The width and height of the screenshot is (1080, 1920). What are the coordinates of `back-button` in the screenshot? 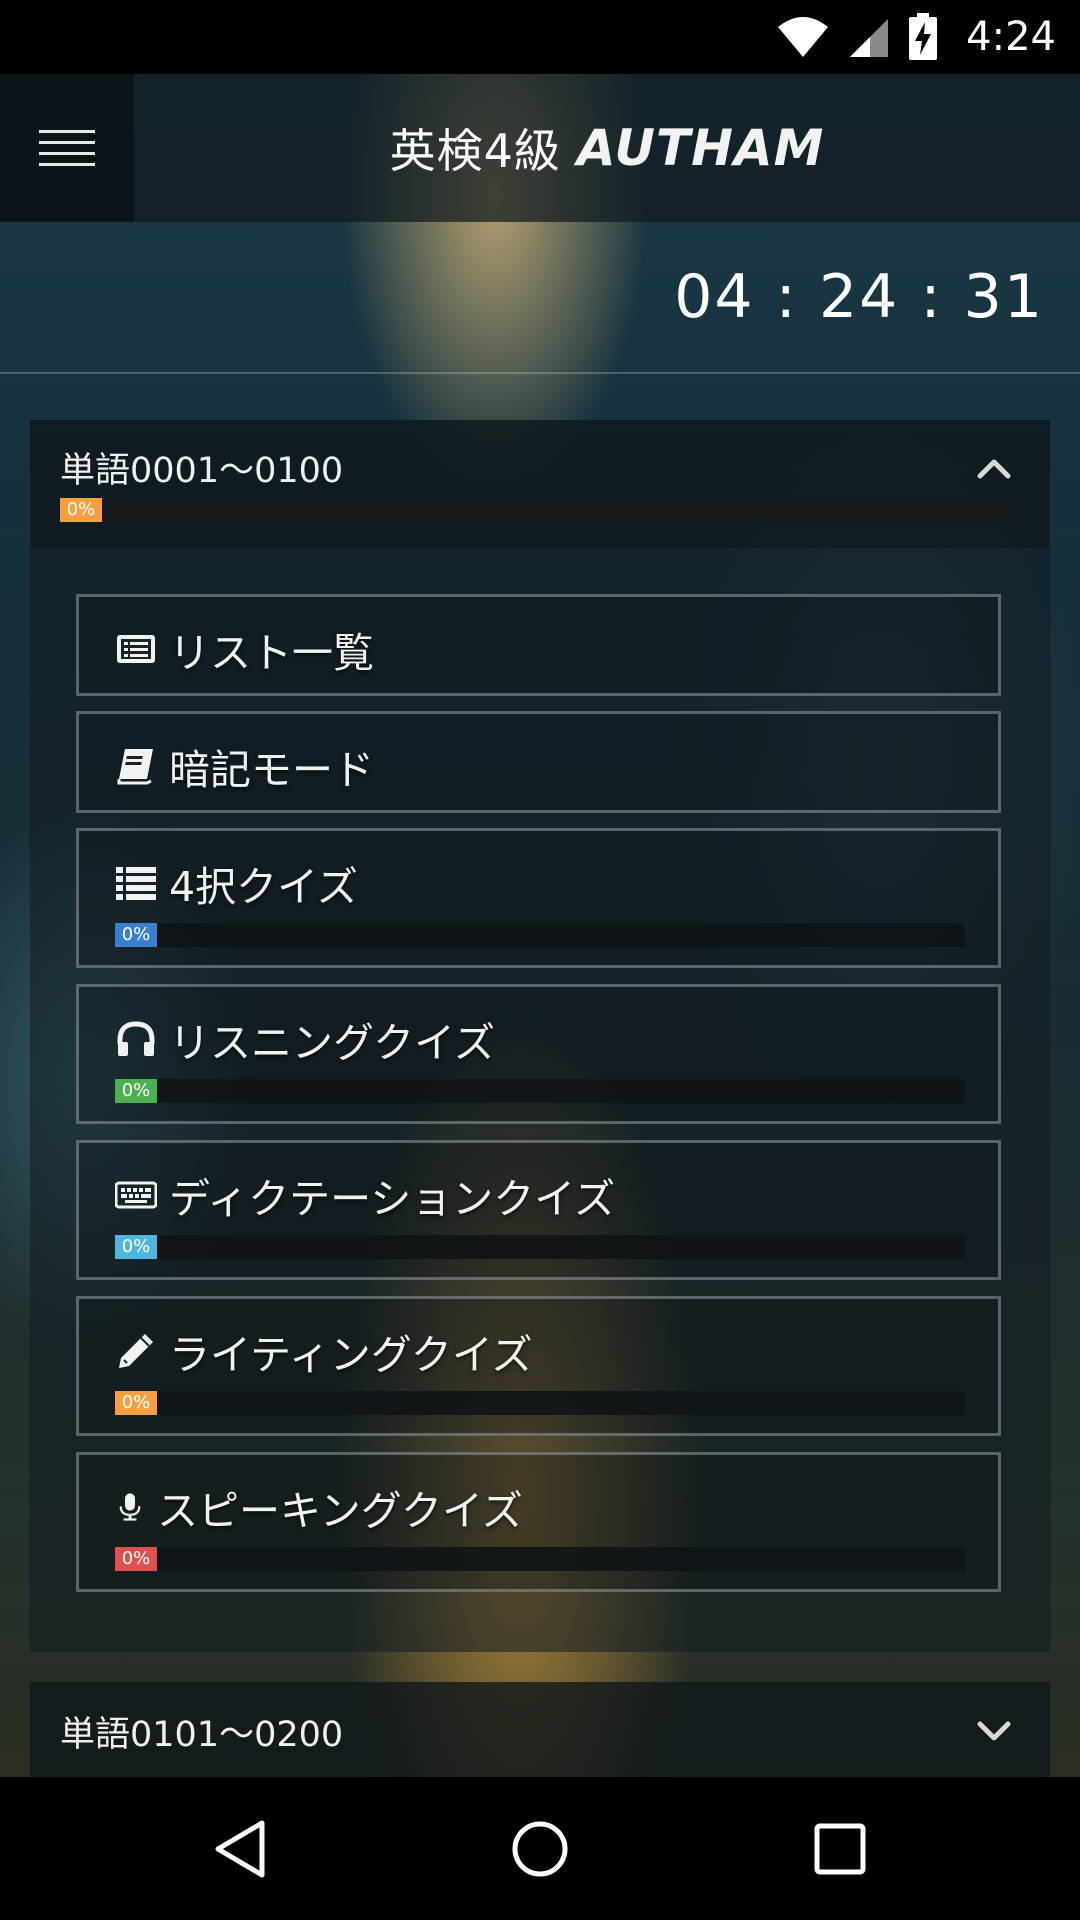 It's located at (240, 1848).